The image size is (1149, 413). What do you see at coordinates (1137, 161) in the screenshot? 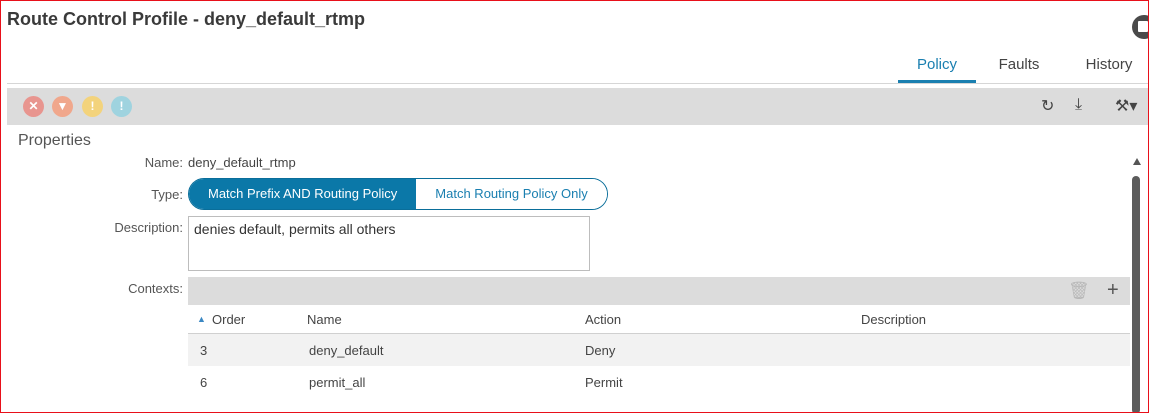
I see `scroll-up-arrow-icon` at bounding box center [1137, 161].